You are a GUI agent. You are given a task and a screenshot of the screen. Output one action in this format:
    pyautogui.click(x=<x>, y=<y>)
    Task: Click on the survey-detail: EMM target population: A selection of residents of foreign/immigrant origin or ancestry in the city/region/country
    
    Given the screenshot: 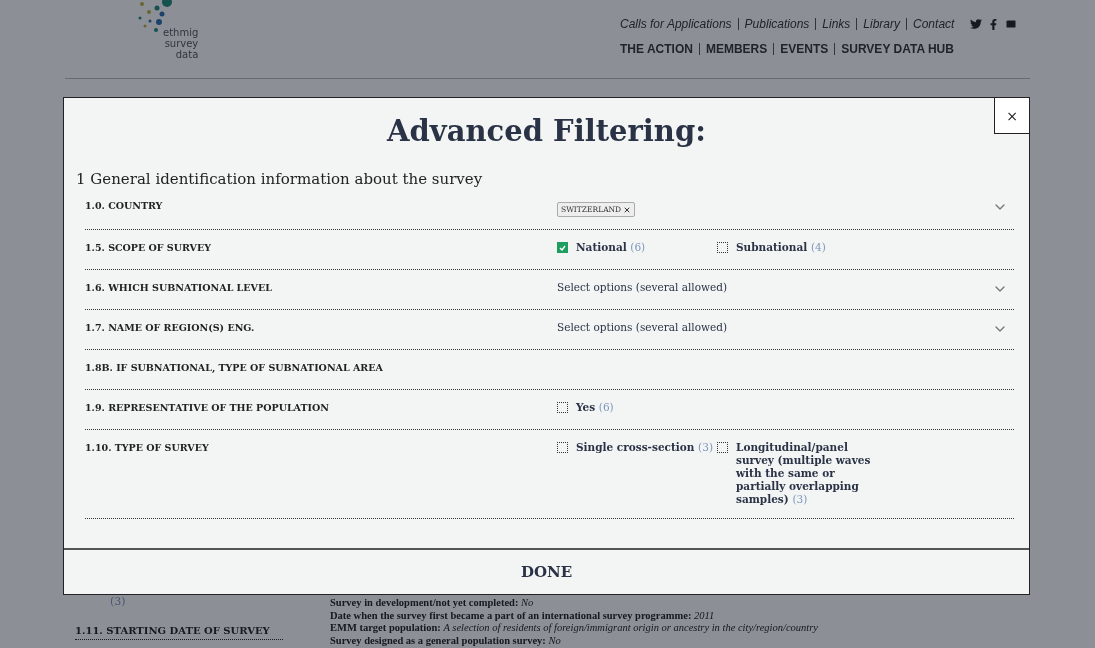 What is the action you would take?
    pyautogui.click(x=574, y=628)
    